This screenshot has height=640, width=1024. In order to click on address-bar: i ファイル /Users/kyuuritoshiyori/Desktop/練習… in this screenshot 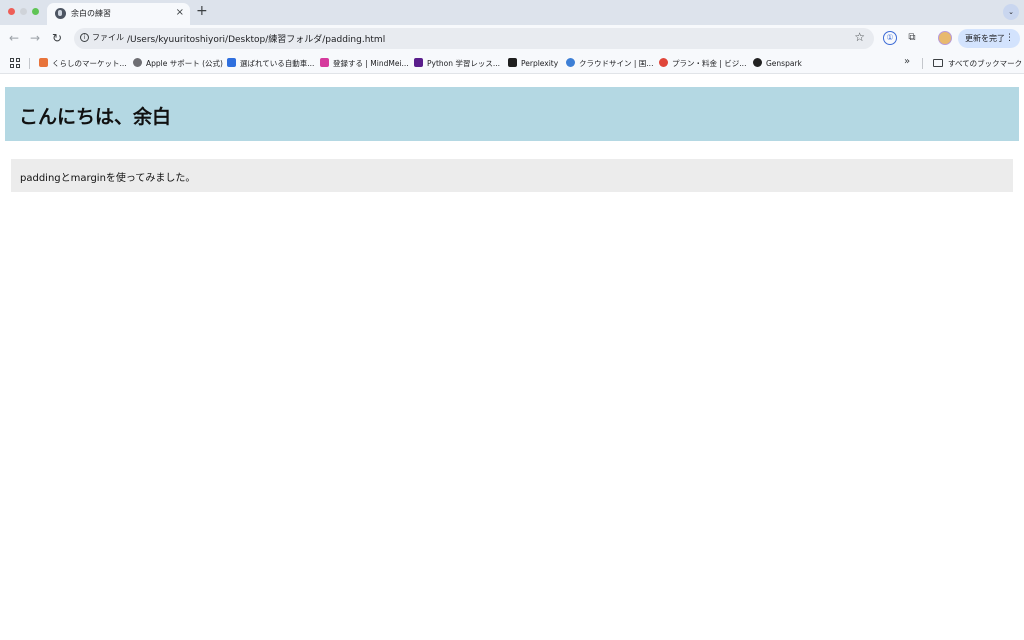, I will do `click(474, 38)`.